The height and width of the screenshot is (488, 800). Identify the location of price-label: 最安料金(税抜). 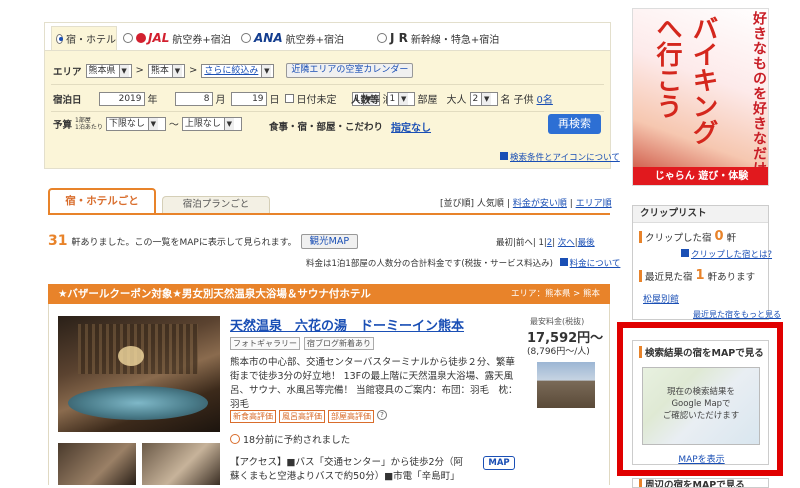
(557, 321).